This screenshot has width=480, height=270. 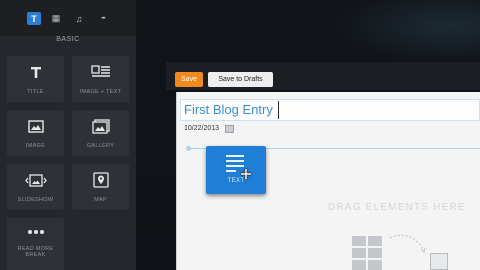 What do you see at coordinates (229, 129) in the screenshot?
I see `calendar-icon` at bounding box center [229, 129].